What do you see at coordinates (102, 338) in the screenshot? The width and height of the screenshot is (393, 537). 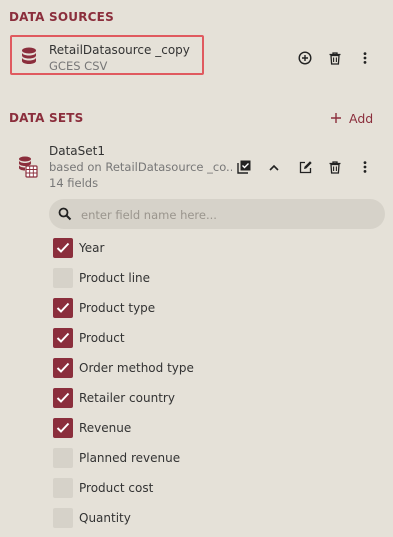 I see `field-label: Product` at bounding box center [102, 338].